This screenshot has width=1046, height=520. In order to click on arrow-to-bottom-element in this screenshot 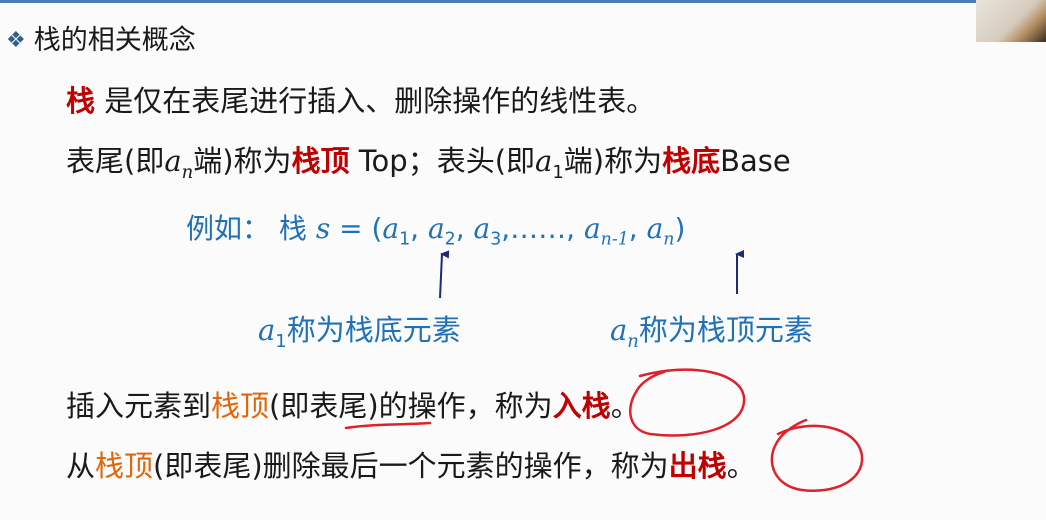, I will do `click(444, 274)`.